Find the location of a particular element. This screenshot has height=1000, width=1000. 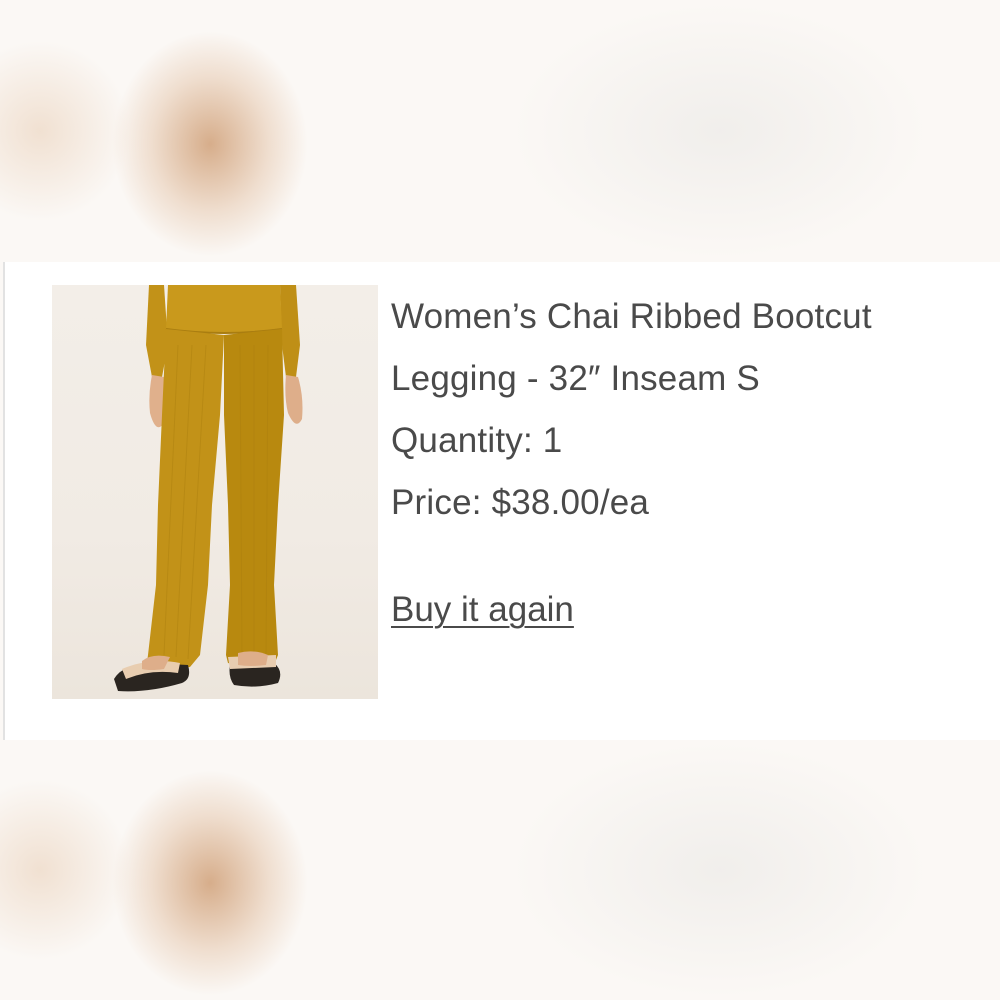

product-title-line1: Women’s Chai Ribbed Bootcut is located at coordinates (631, 316).